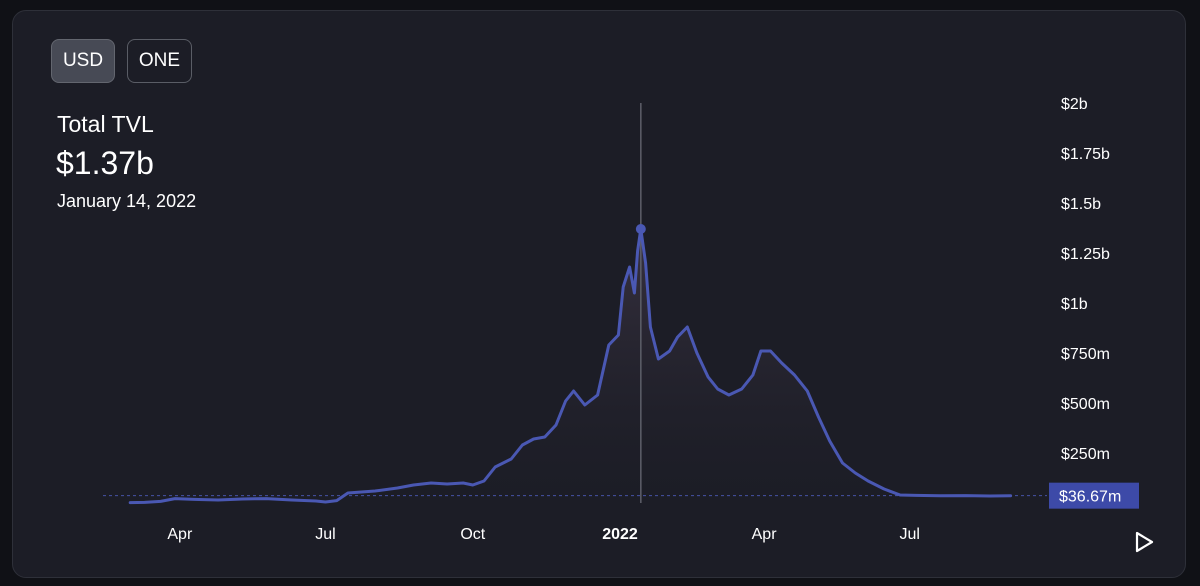 The width and height of the screenshot is (1200, 586). I want to click on y-tick-label: $1.5b, so click(1081, 204).